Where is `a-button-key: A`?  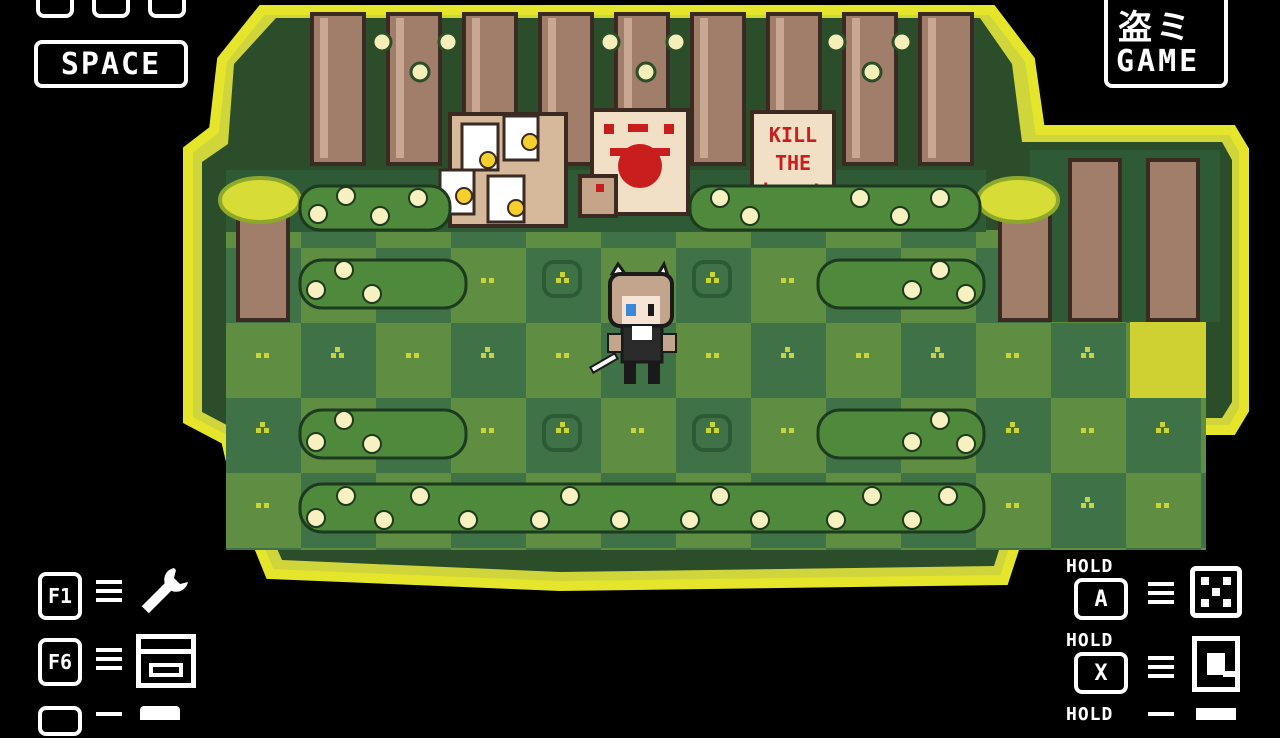 a-button-key: A is located at coordinates (1101, 599).